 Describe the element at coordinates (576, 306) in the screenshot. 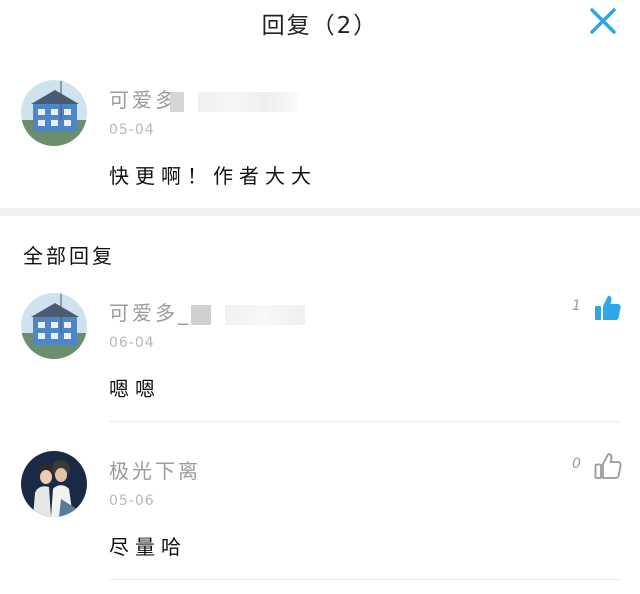

I see `like-count: 1` at that location.